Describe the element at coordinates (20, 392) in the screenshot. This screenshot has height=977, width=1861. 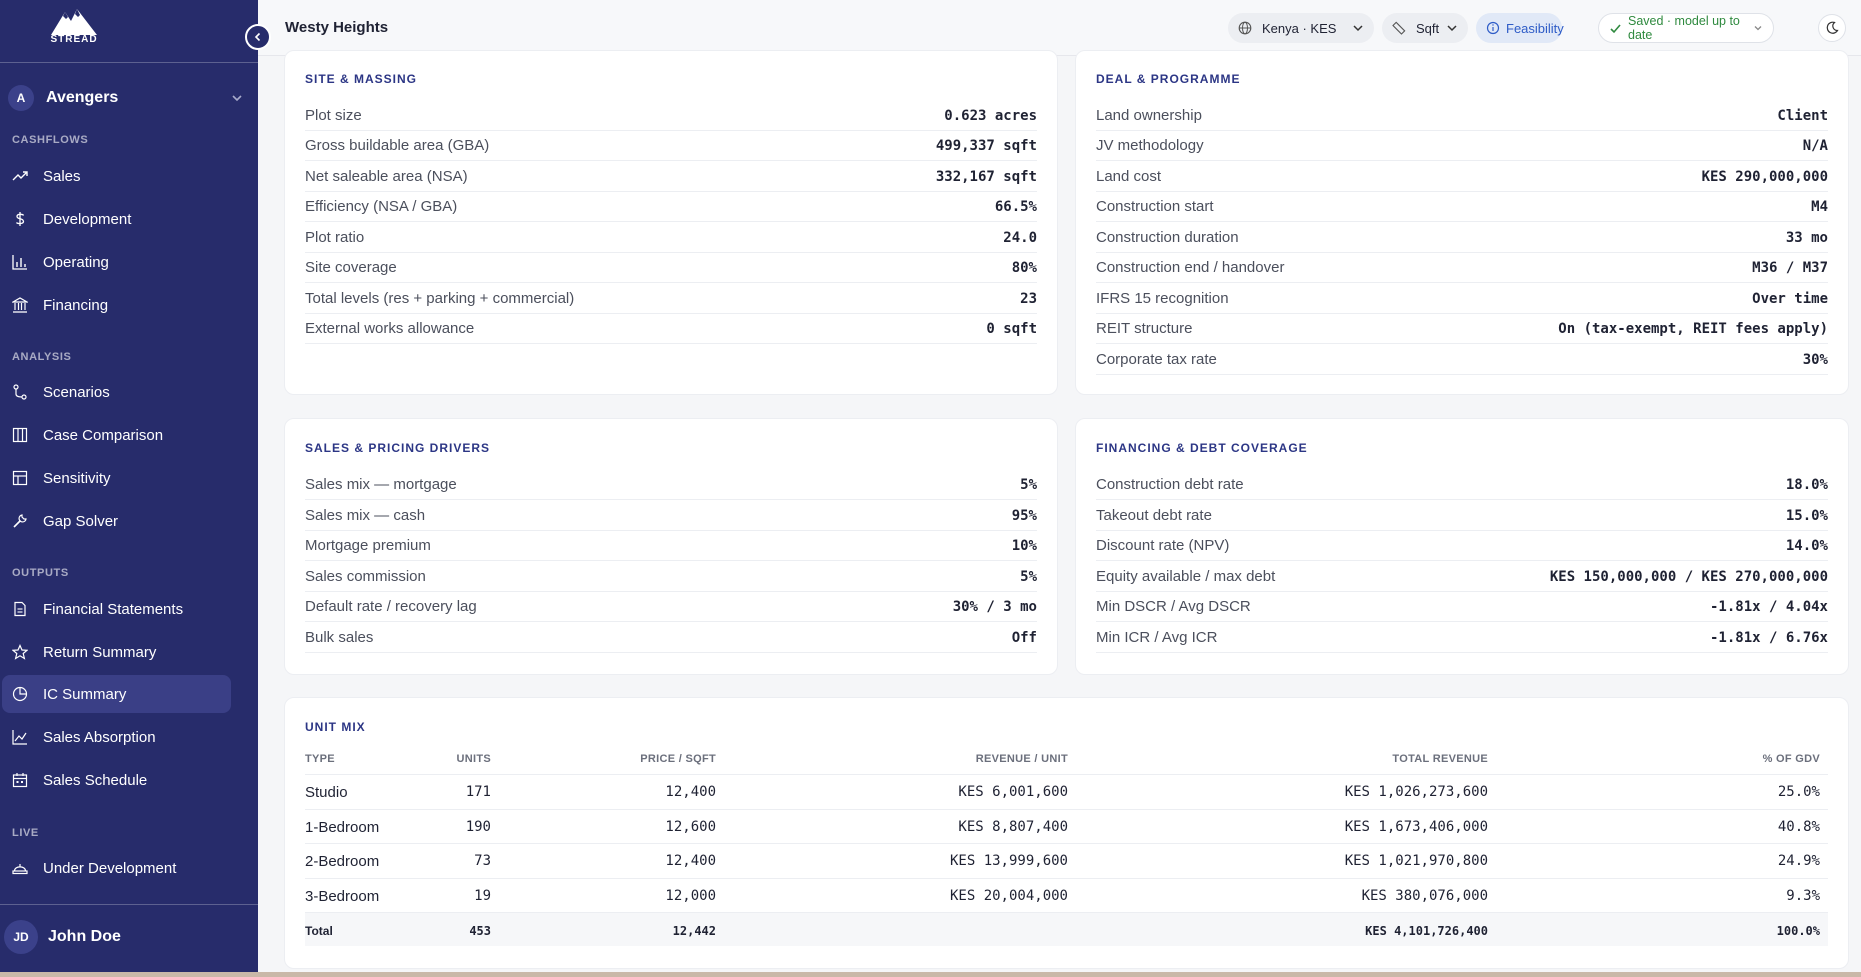
I see `branch-icon` at that location.